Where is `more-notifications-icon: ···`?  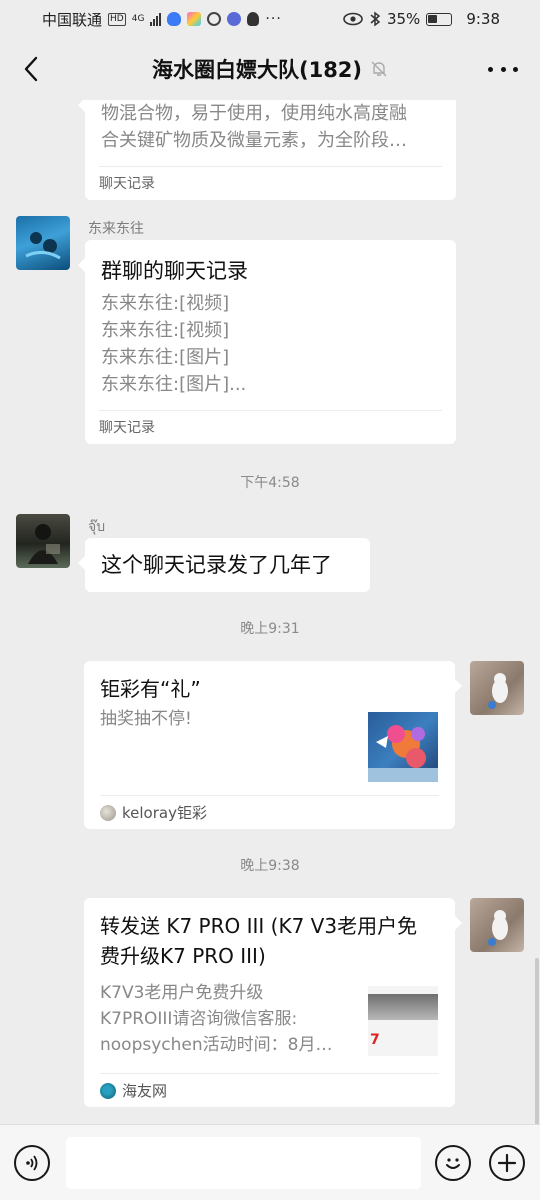
more-notifications-icon: ··· is located at coordinates (273, 19).